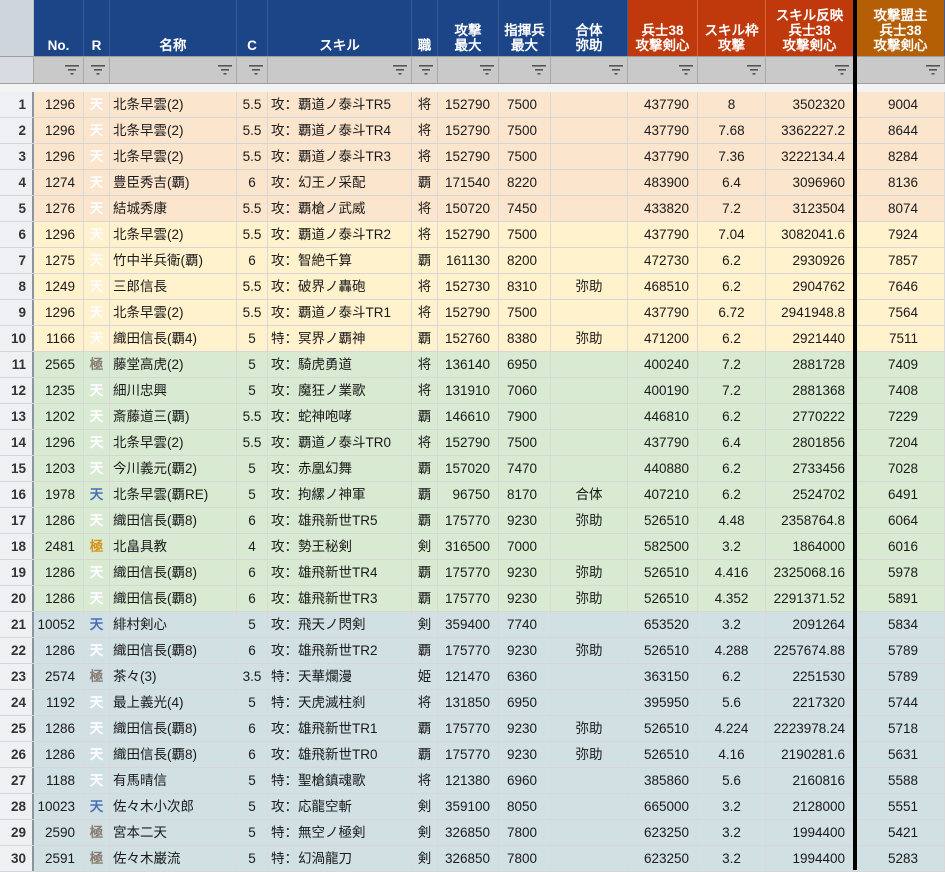 This screenshot has width=945, height=872. I want to click on cell-reflect: 2801856, so click(810, 442).